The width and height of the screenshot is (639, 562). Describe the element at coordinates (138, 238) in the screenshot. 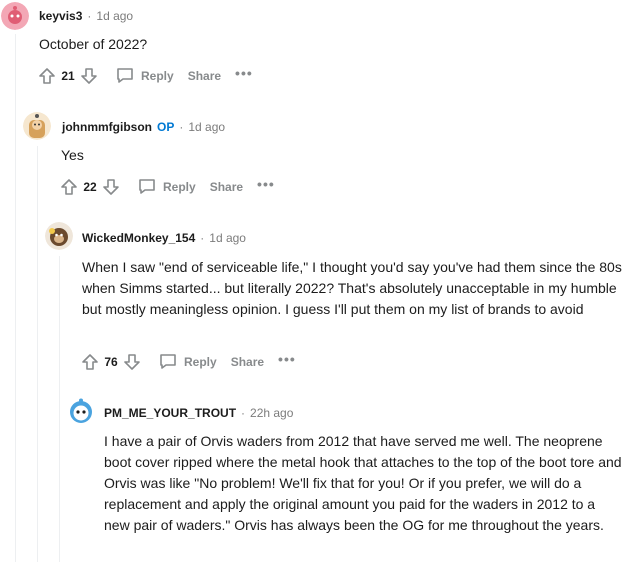

I see `username: WickedMonkey_154` at that location.